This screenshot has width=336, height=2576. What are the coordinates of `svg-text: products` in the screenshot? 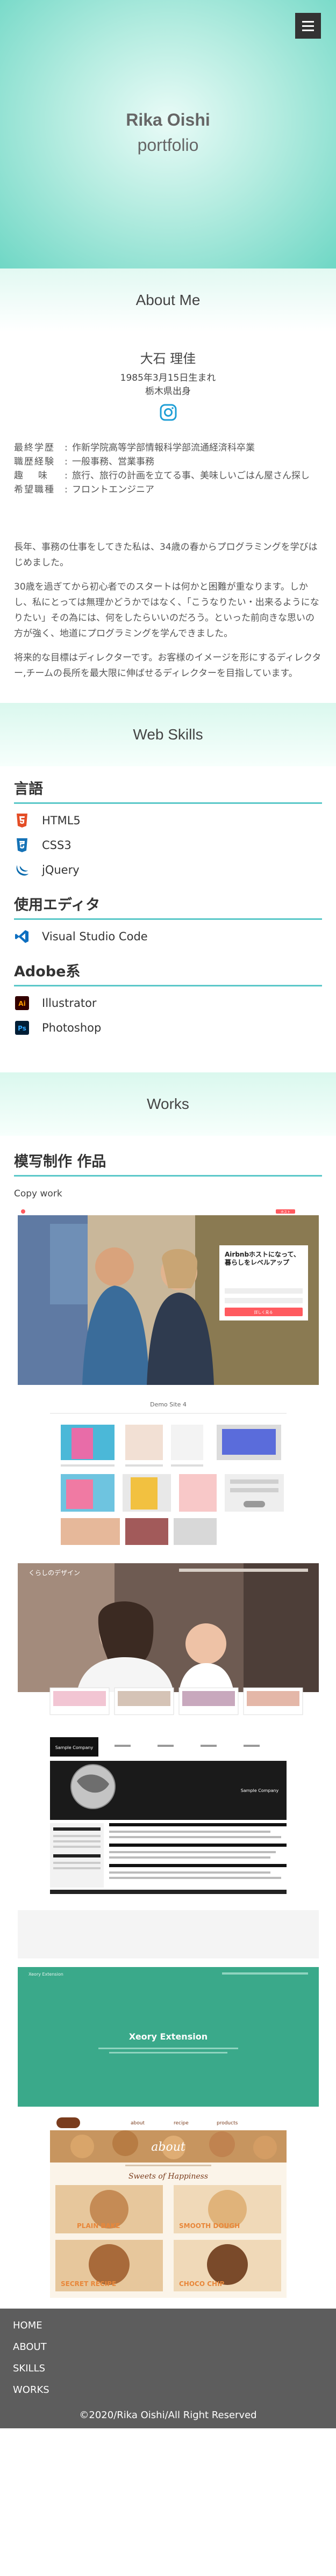 It's located at (227, 2123).